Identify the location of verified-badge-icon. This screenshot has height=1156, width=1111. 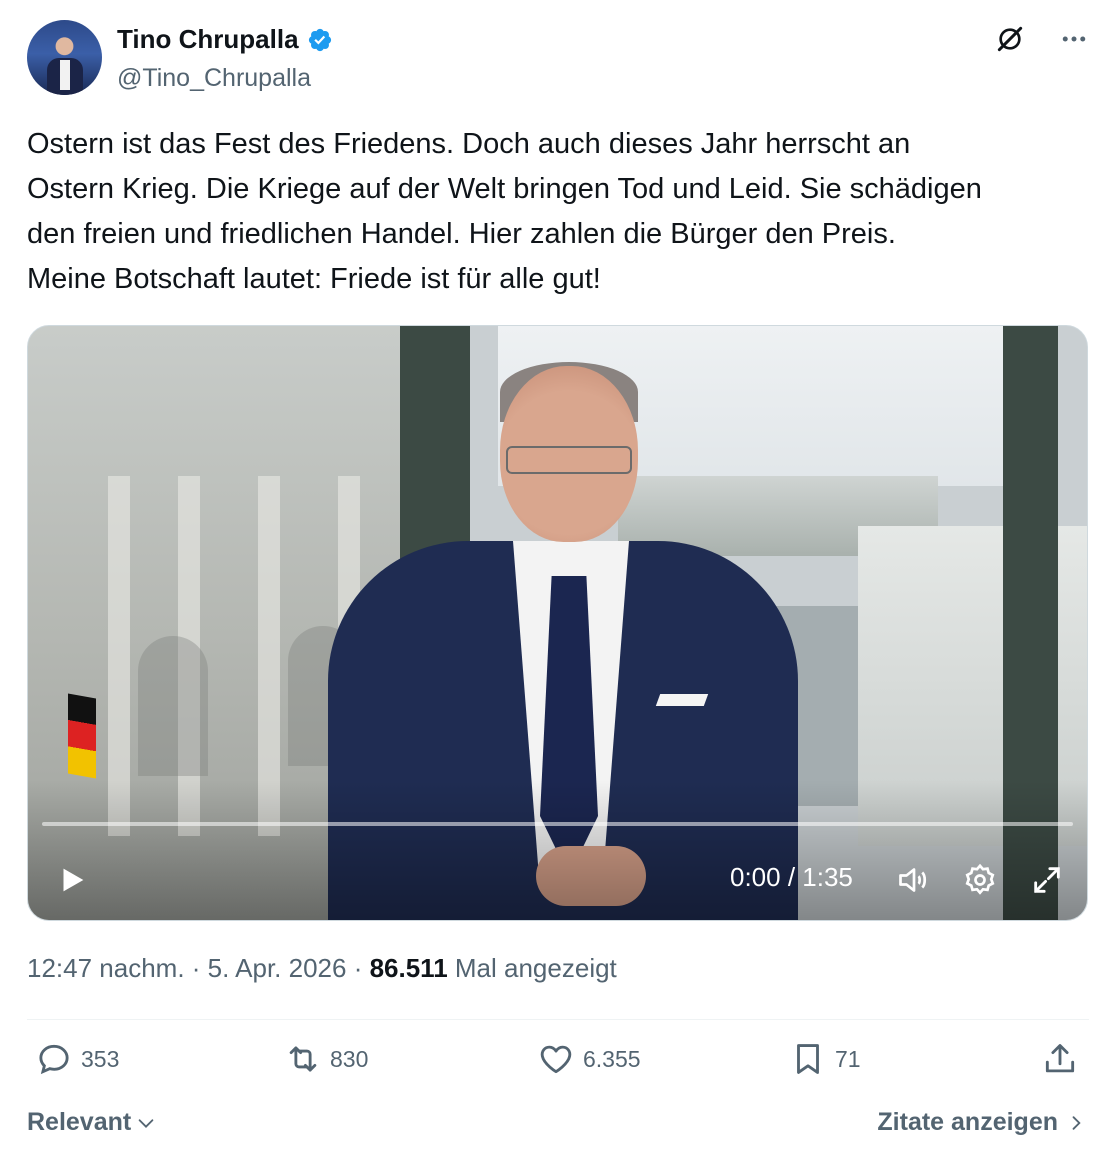
(319, 39).